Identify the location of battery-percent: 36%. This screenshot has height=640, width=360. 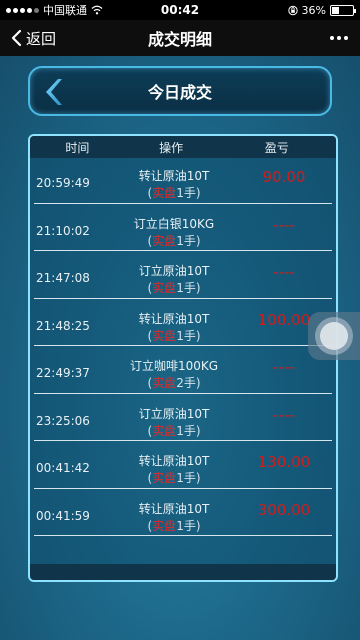
(313, 10).